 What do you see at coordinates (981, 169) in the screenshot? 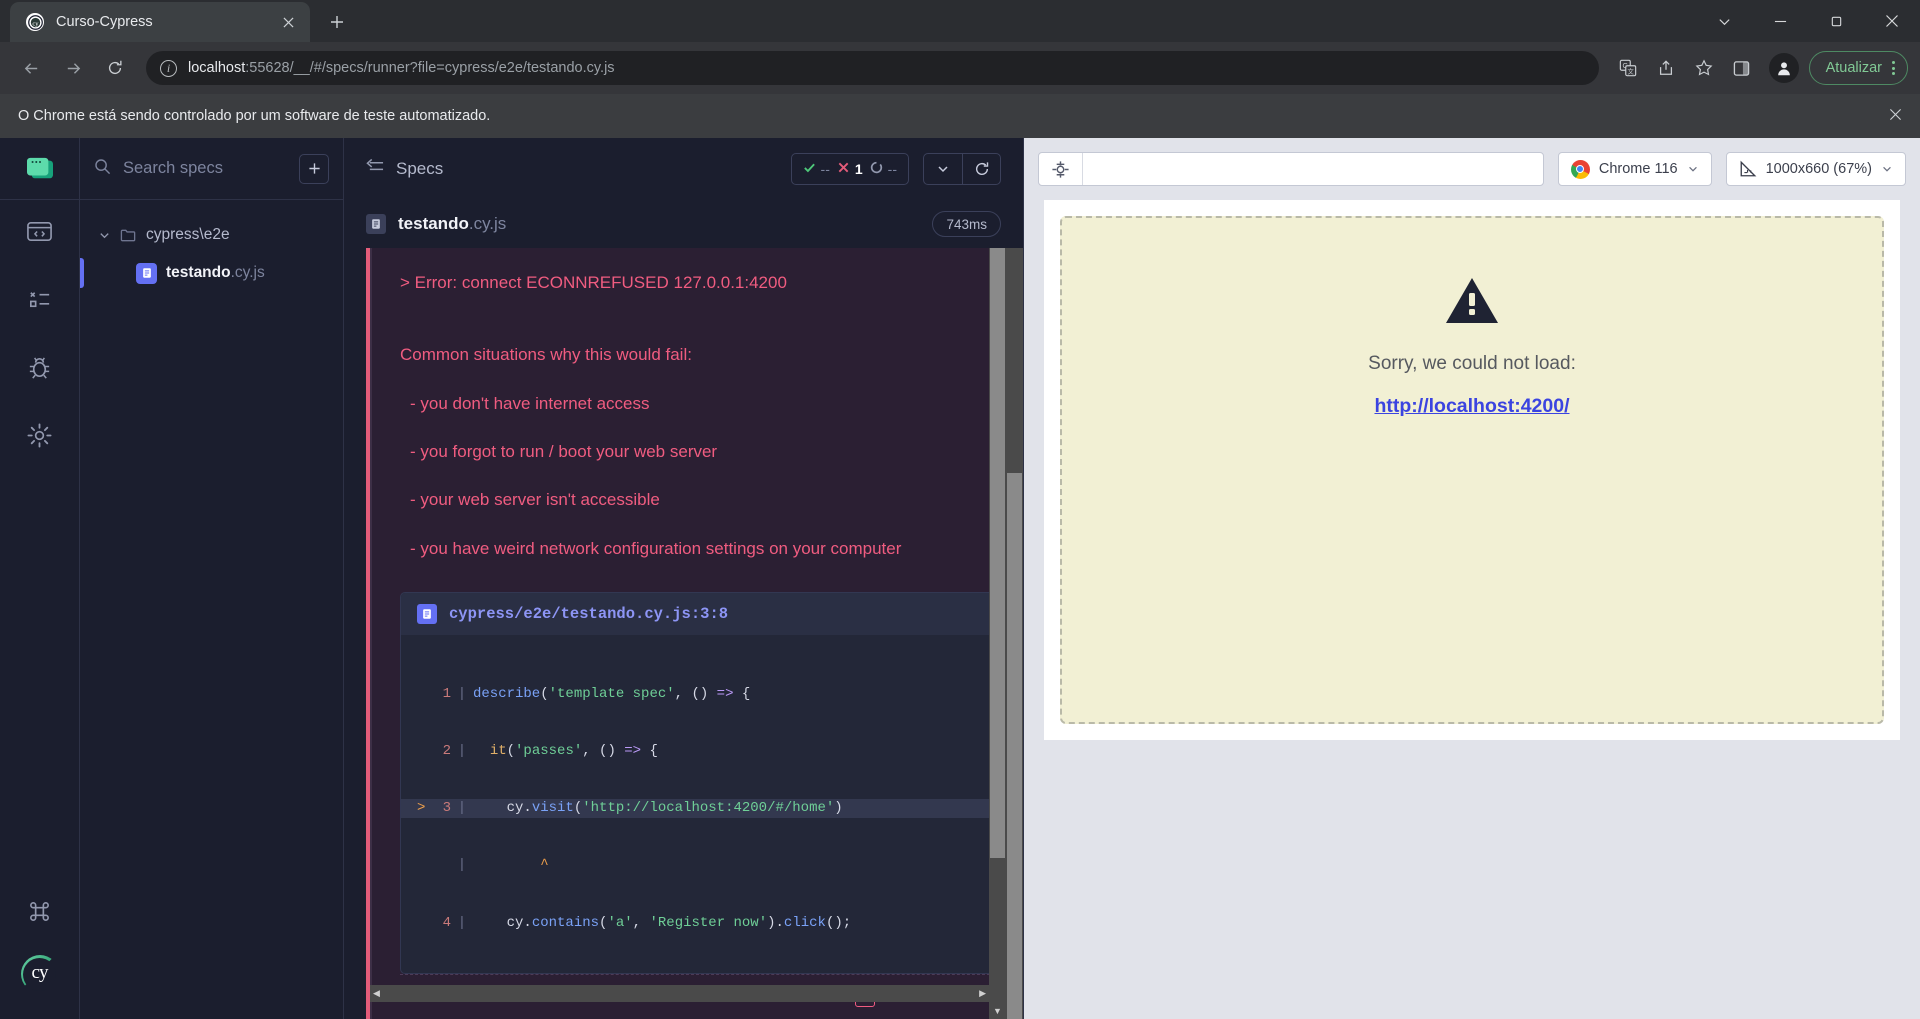
I see `rerun-button` at bounding box center [981, 169].